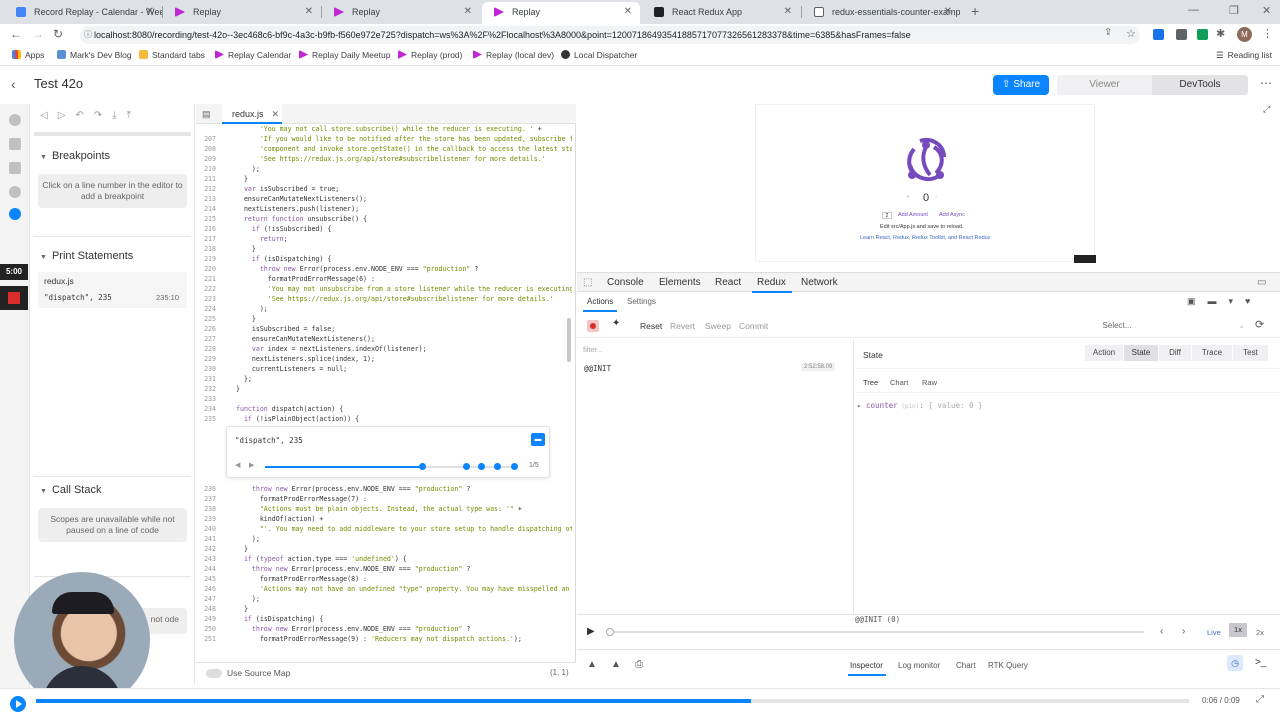 This screenshot has width=1280, height=720. I want to click on sync-icon: ⟳, so click(1259, 324).